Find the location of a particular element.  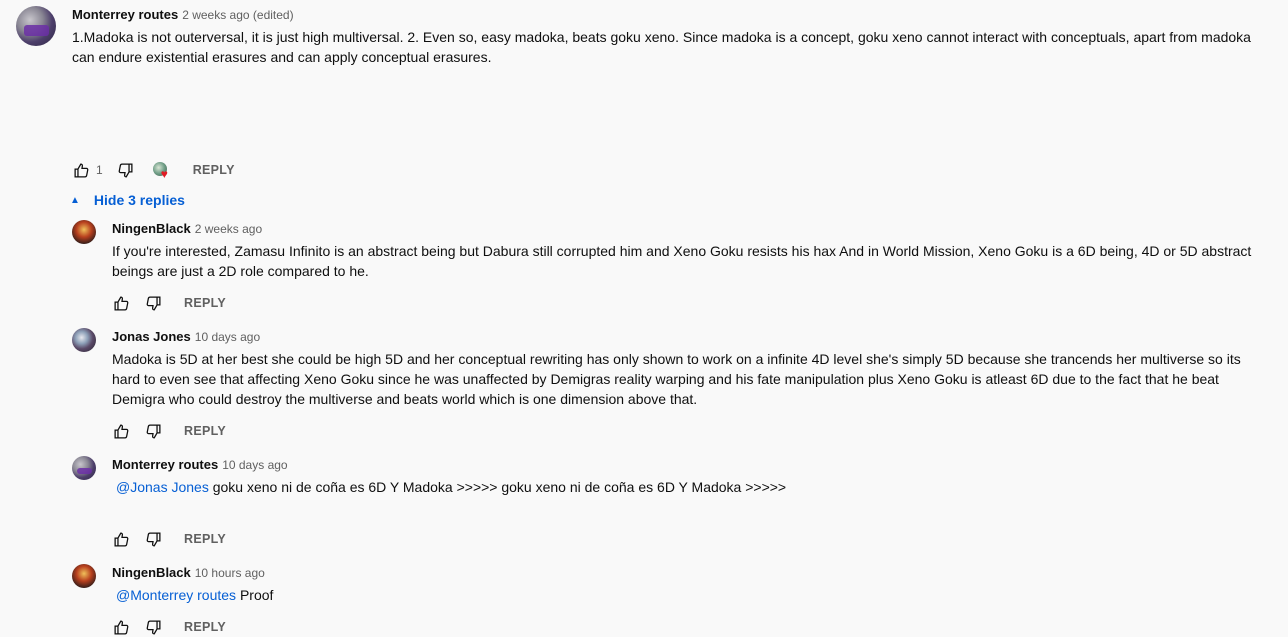

timestamp: 10 hours ago is located at coordinates (230, 573).